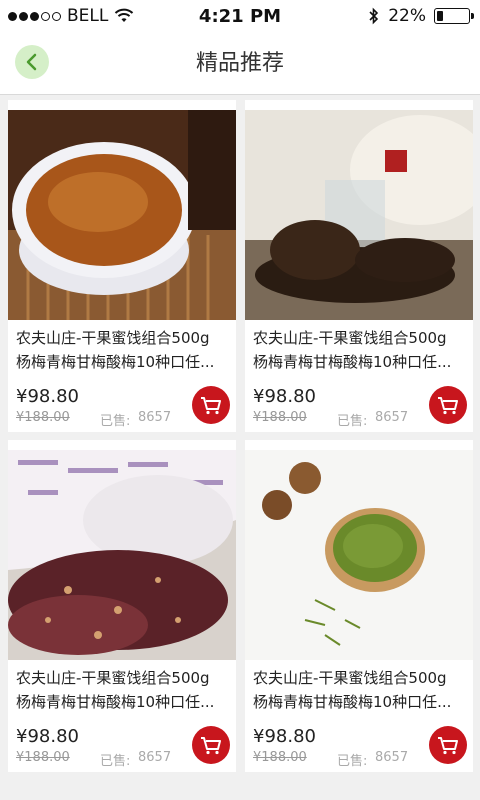  What do you see at coordinates (359, 555) in the screenshot?
I see `product-image-green-tea` at bounding box center [359, 555].